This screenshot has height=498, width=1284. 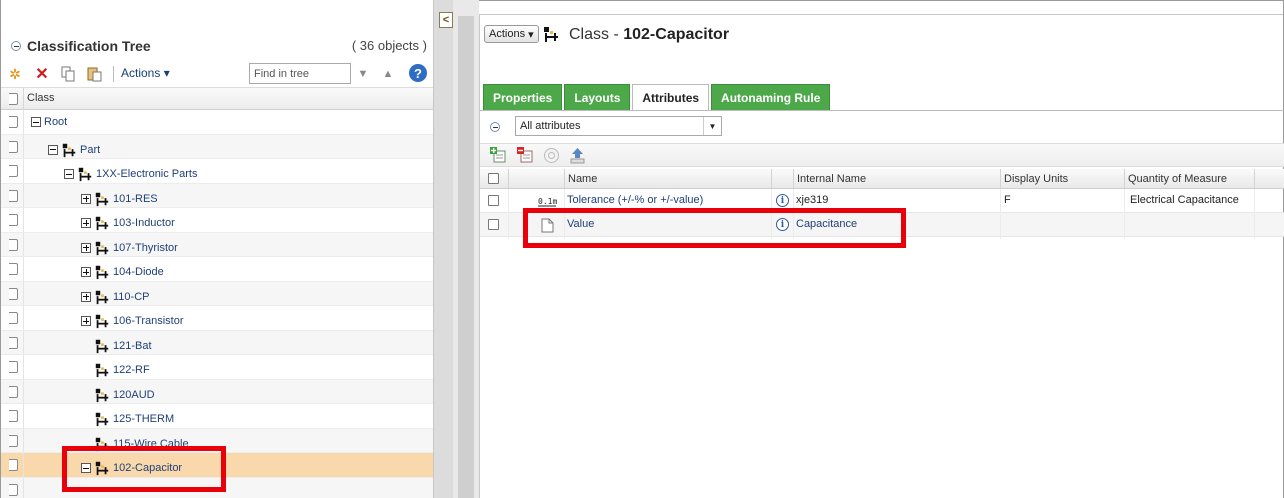 What do you see at coordinates (466, 257) in the screenshot?
I see `vertical-scrollbar` at bounding box center [466, 257].